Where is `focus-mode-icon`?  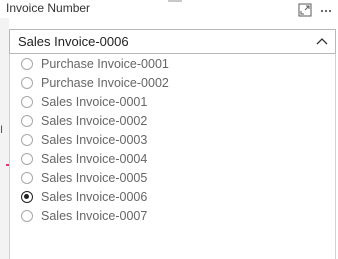
focus-mode-icon is located at coordinates (305, 10).